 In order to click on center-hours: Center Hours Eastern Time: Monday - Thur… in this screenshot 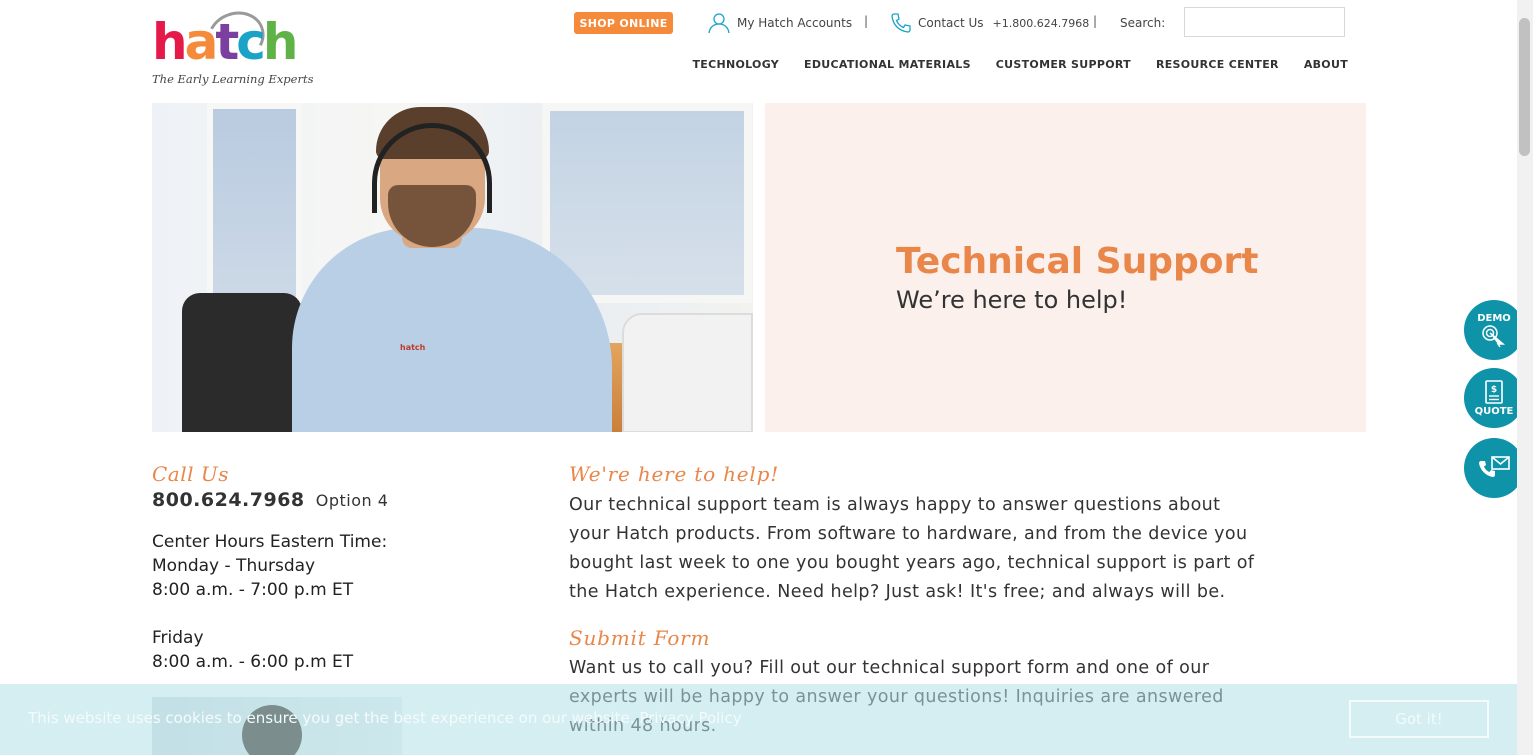, I will do `click(269, 566)`.